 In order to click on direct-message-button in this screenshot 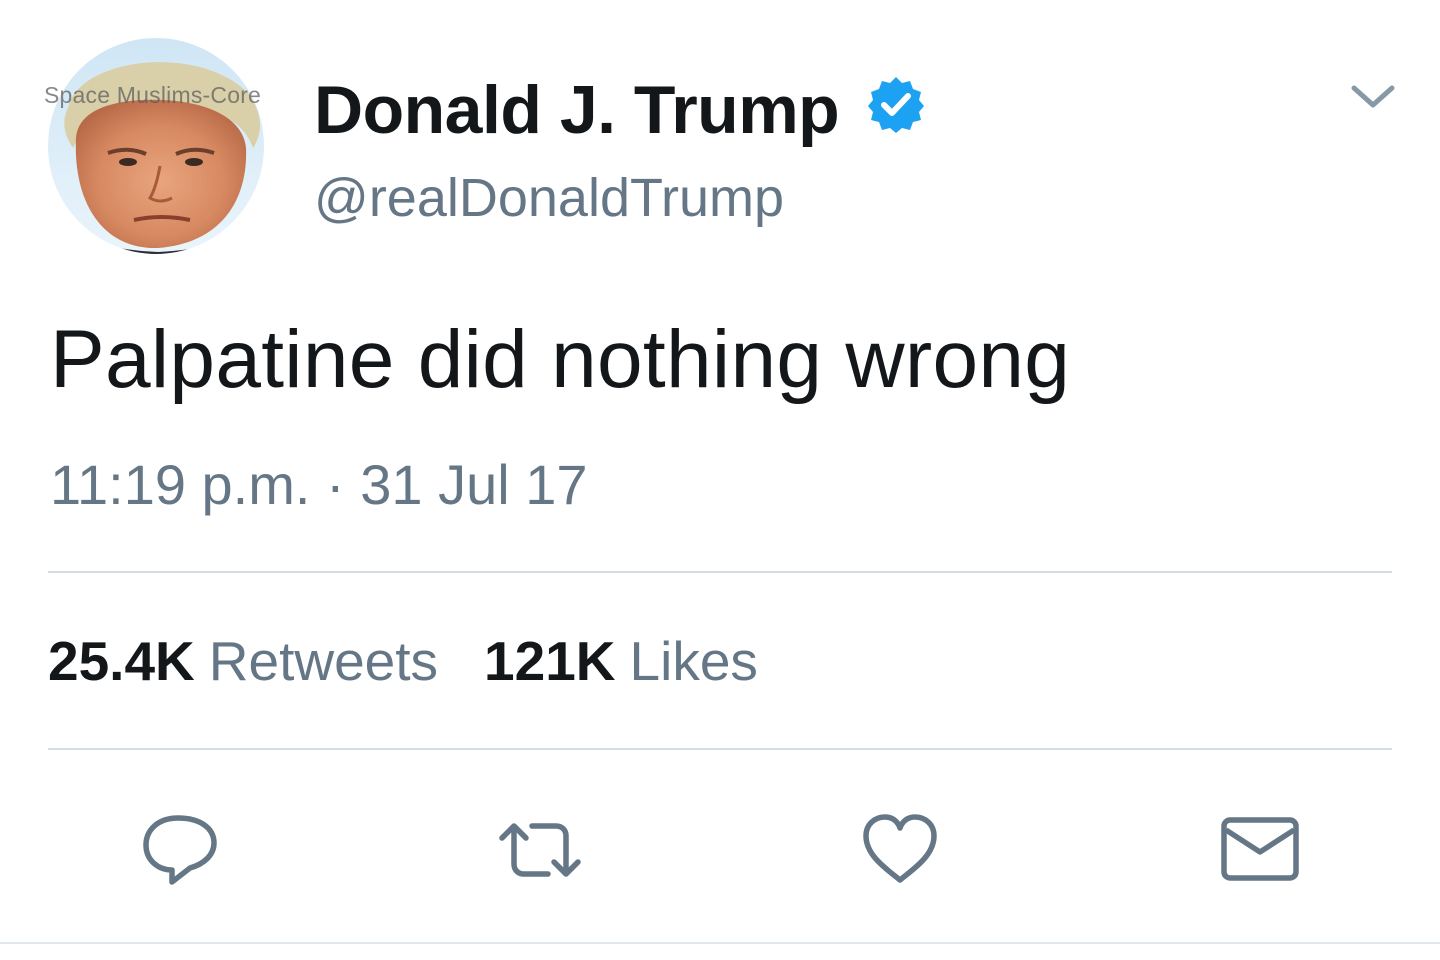, I will do `click(1260, 850)`.